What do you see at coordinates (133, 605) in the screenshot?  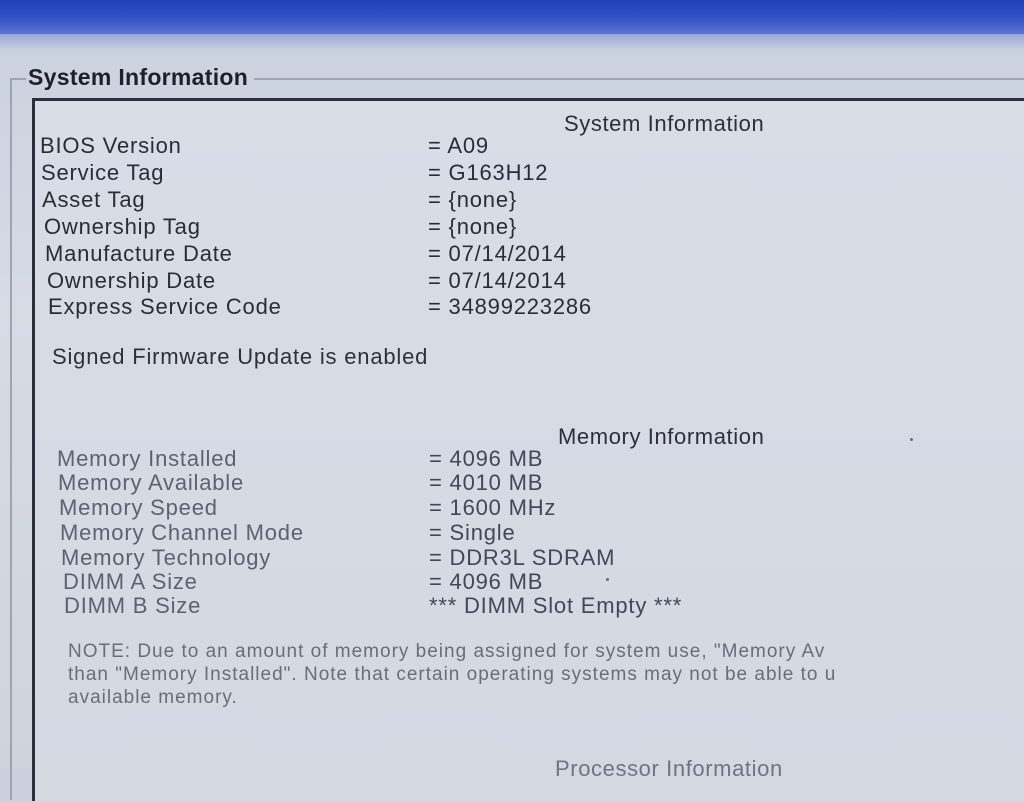 I see `dimm-b-size-label: DIMM B Size` at bounding box center [133, 605].